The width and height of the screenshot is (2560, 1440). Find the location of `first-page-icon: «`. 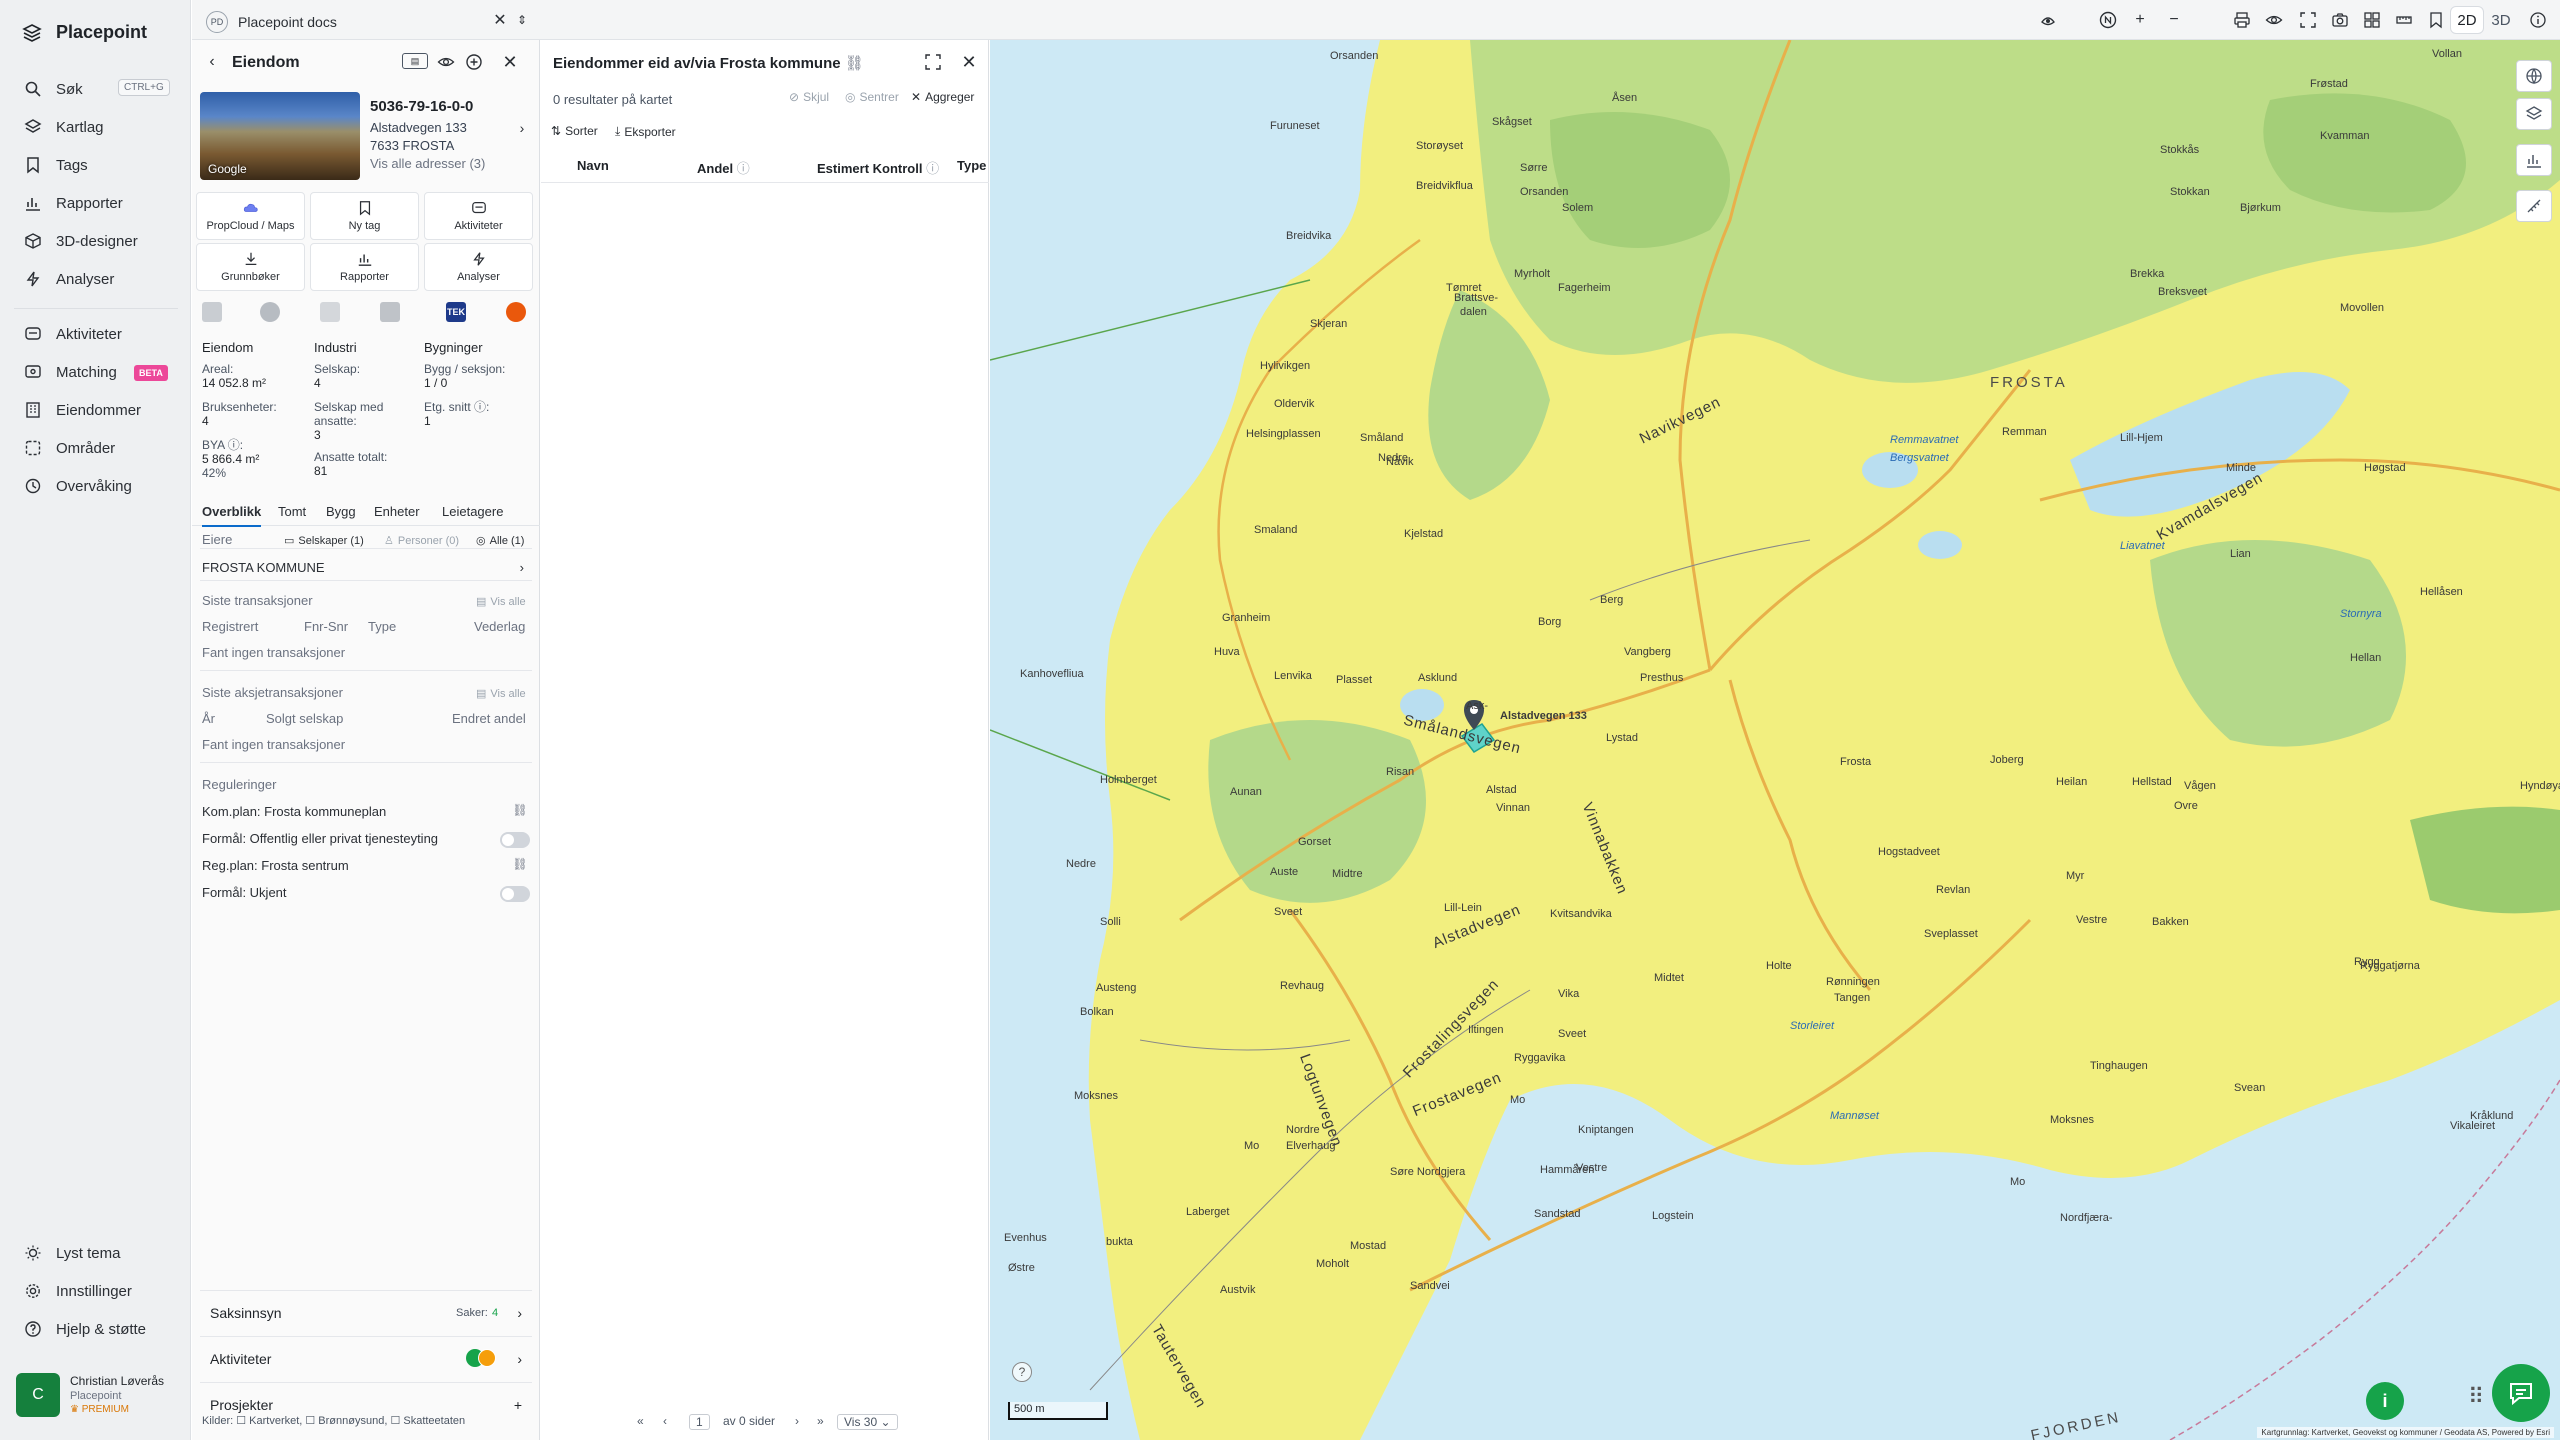

first-page-icon: « is located at coordinates (640, 1421).